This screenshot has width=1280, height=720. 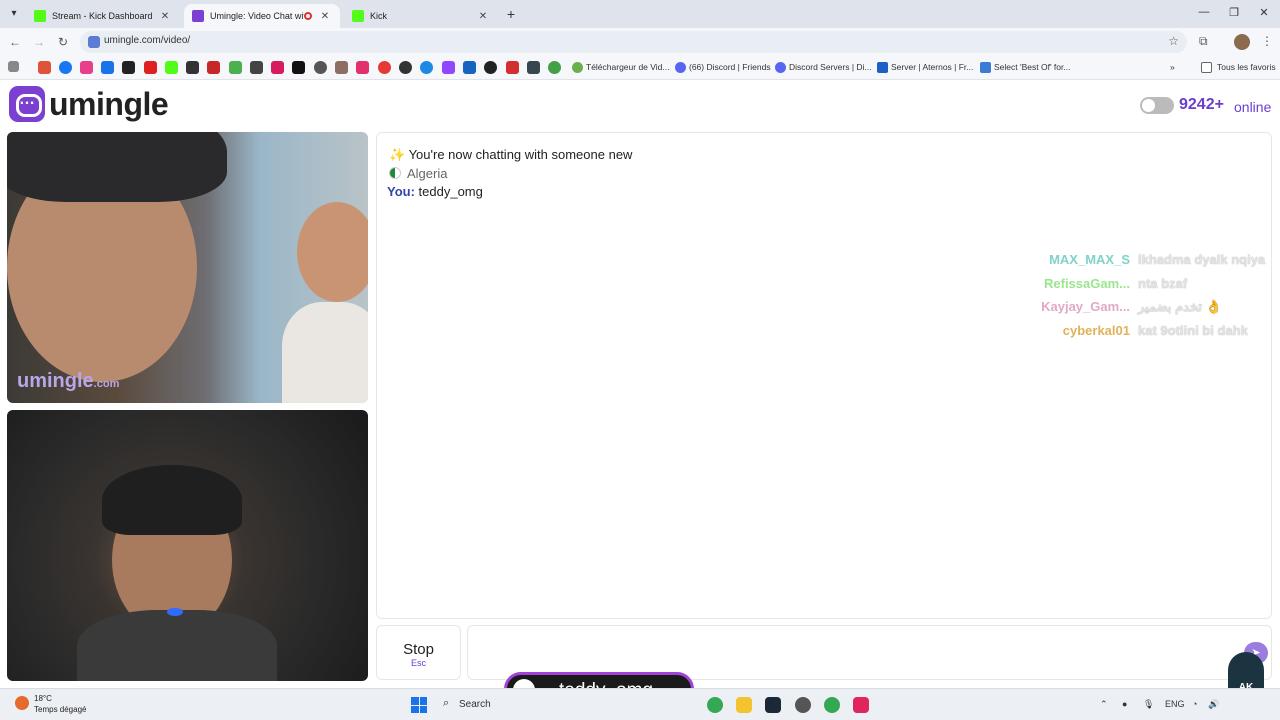 What do you see at coordinates (446, 703) in the screenshot?
I see `search-icon: ⌕` at bounding box center [446, 703].